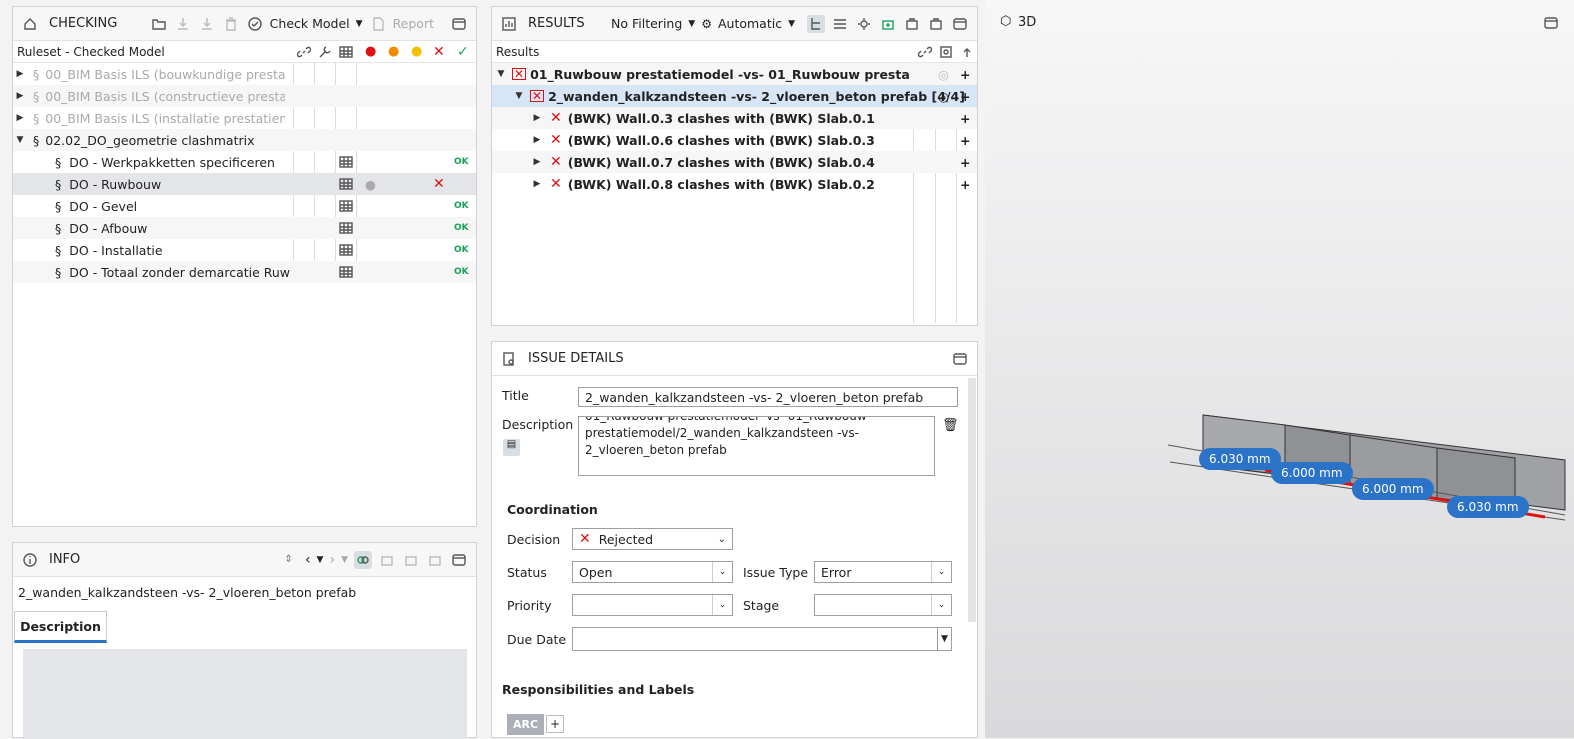 The width and height of the screenshot is (1574, 739). What do you see at coordinates (972, 500) in the screenshot?
I see `scrollbar` at bounding box center [972, 500].